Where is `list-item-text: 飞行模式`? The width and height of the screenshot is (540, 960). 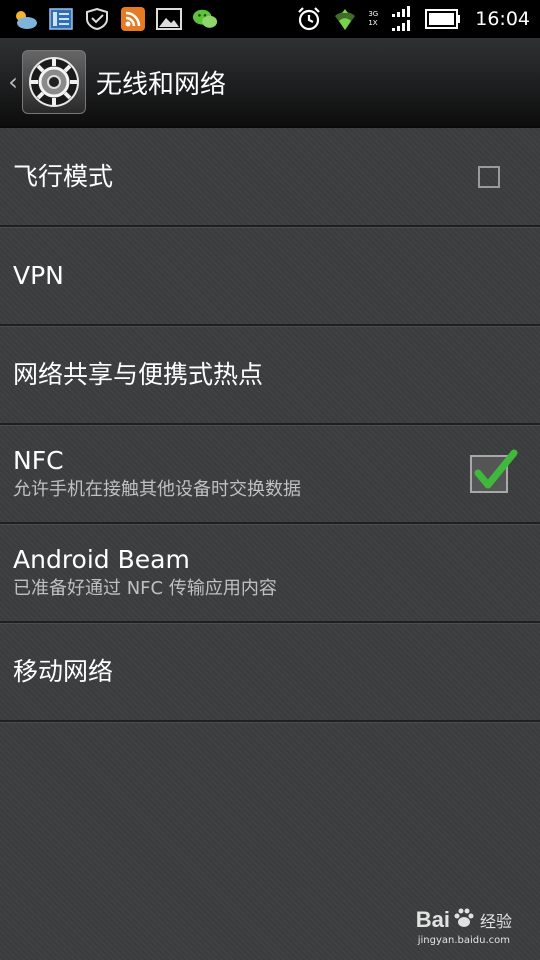
list-item-text: 飞行模式 is located at coordinates (56, 177).